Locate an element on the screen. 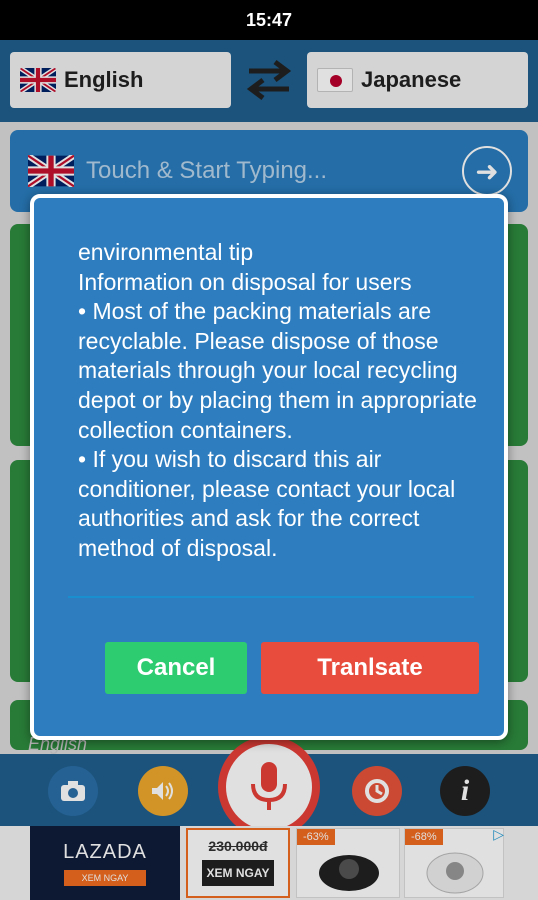 Image resolution: width=538 pixels, height=900 pixels. translate-button: Tranlsate is located at coordinates (370, 668).